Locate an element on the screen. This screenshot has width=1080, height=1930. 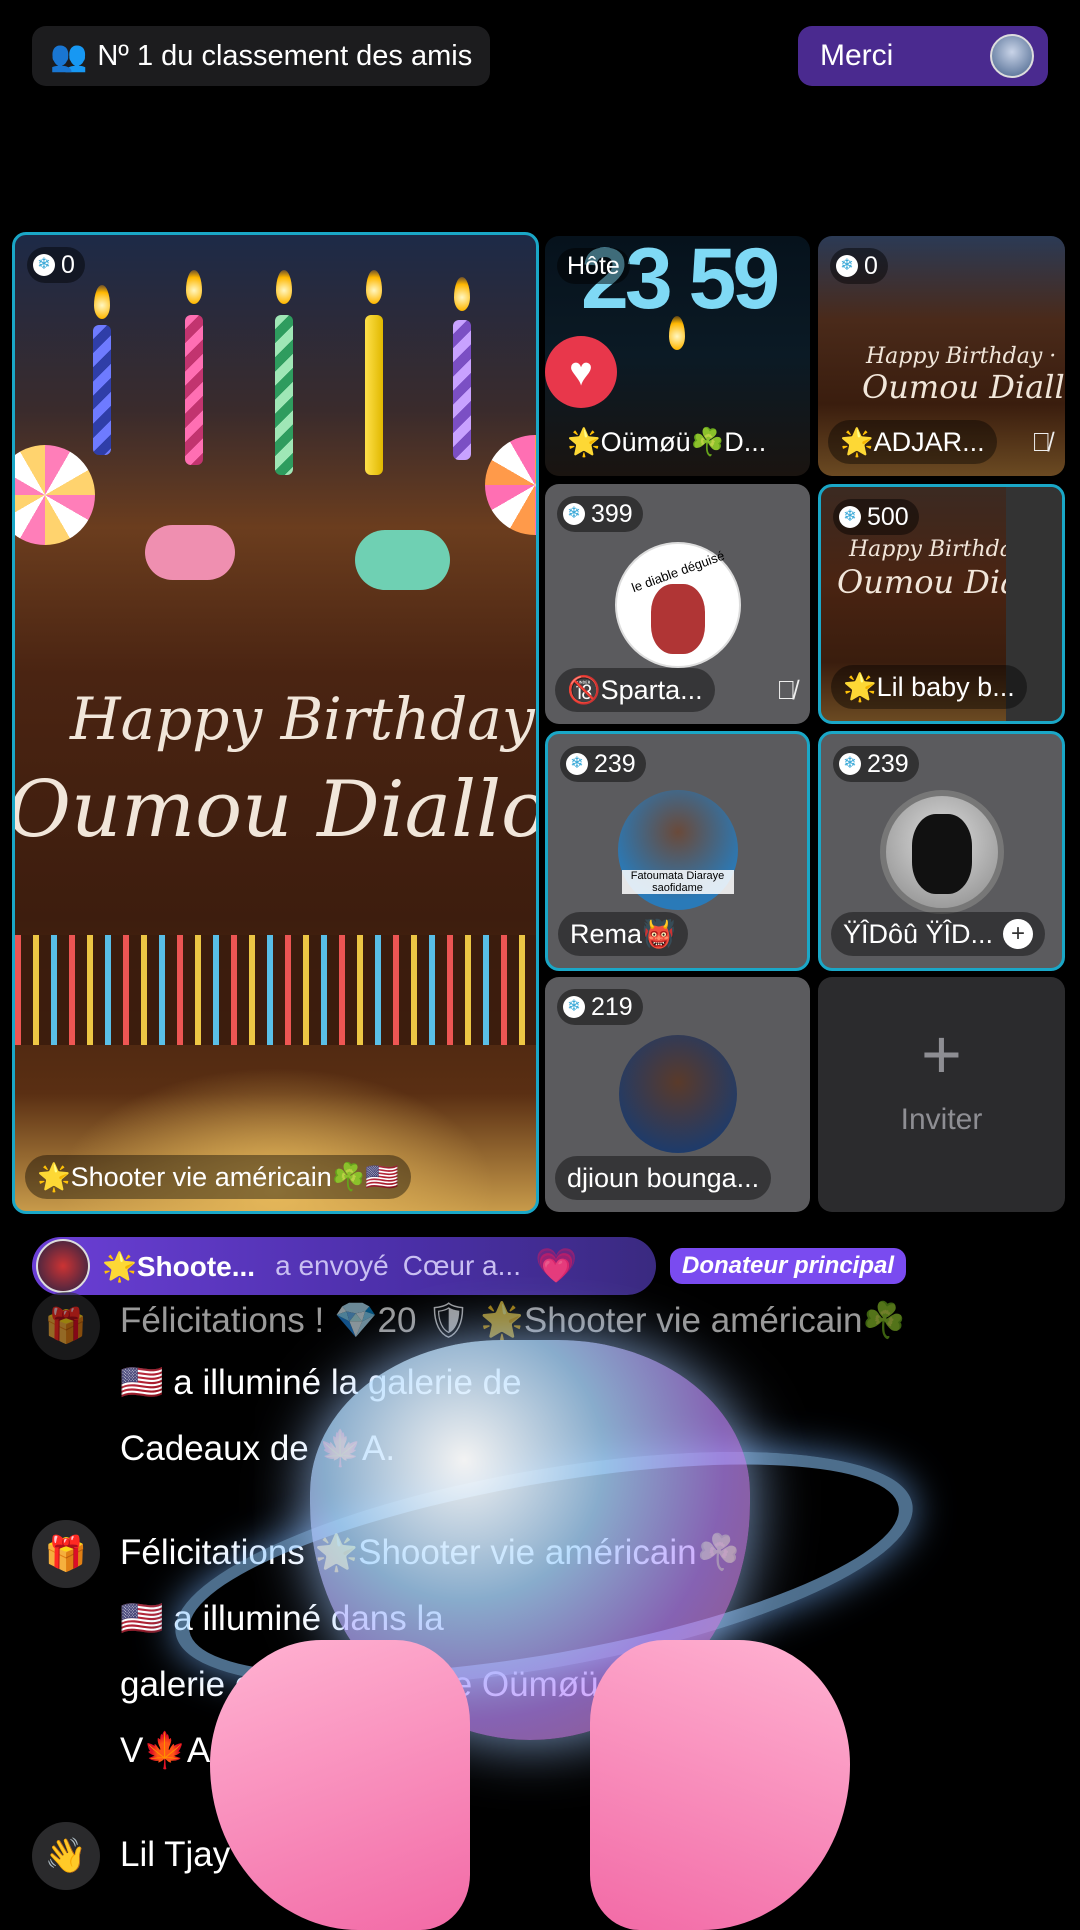
chat-message: Lil Tjay a rejoint is located at coordinates (242, 1855).